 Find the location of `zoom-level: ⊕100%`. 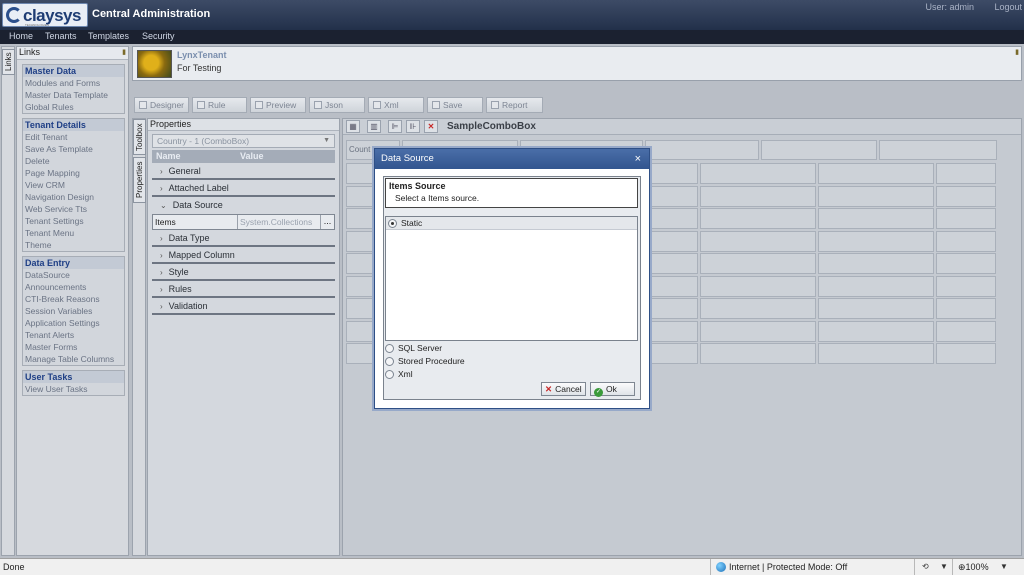

zoom-level: ⊕100% is located at coordinates (973, 567).